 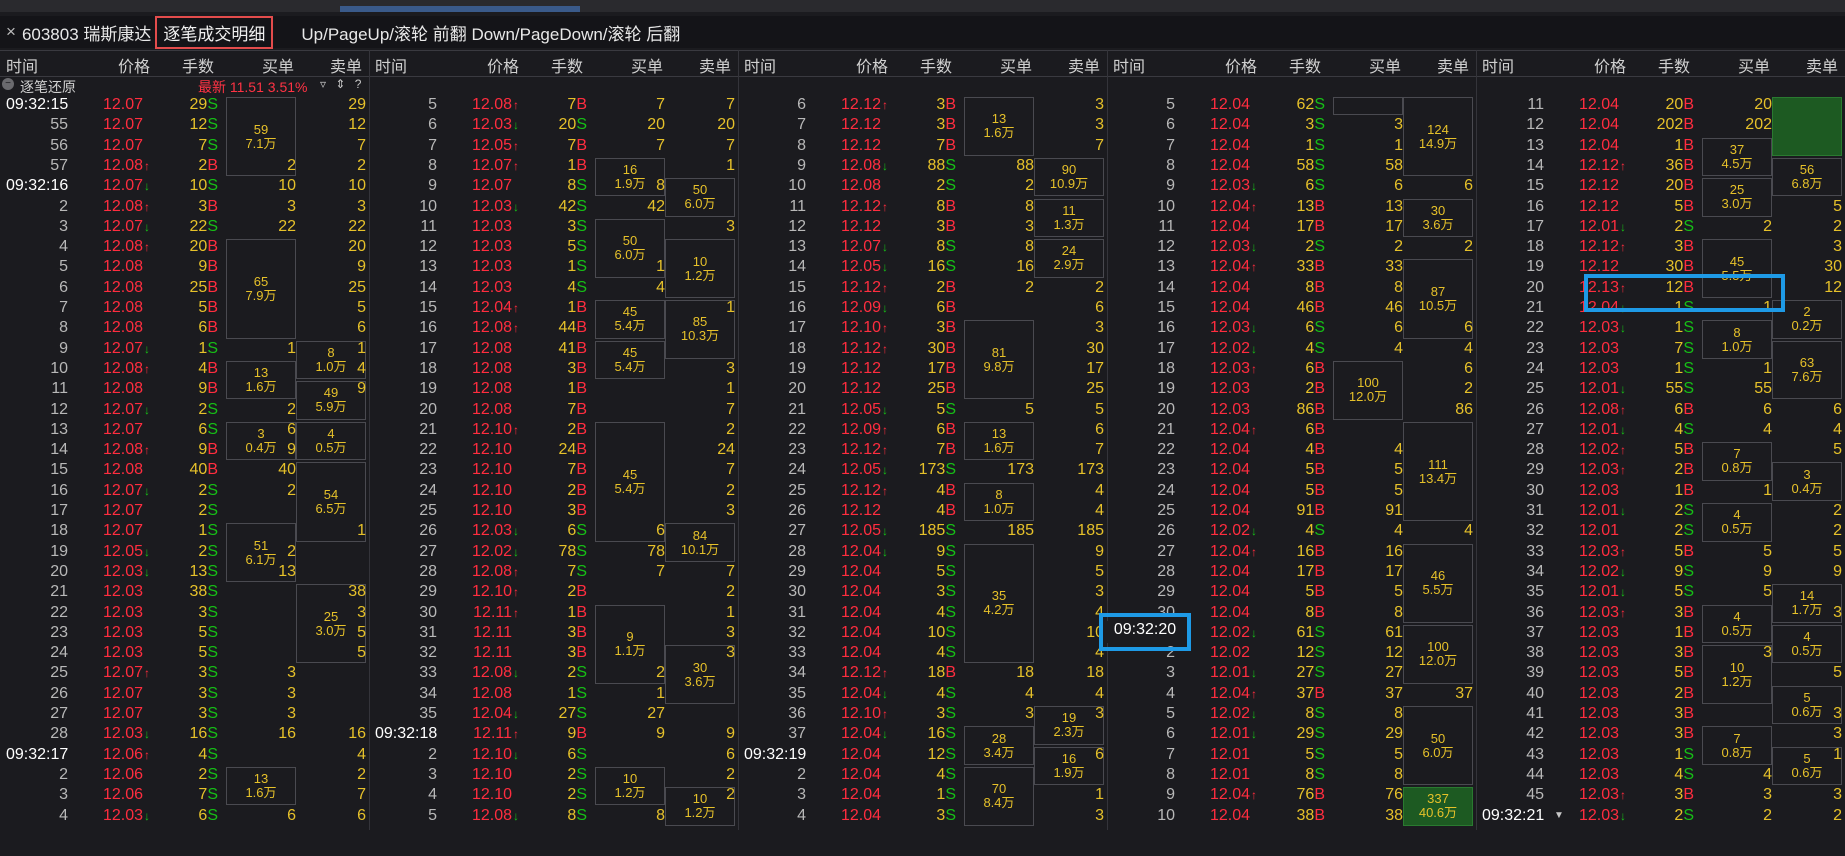 I want to click on table-row: 57 12.08↑ 2B 2 2, so click(x=184, y=166).